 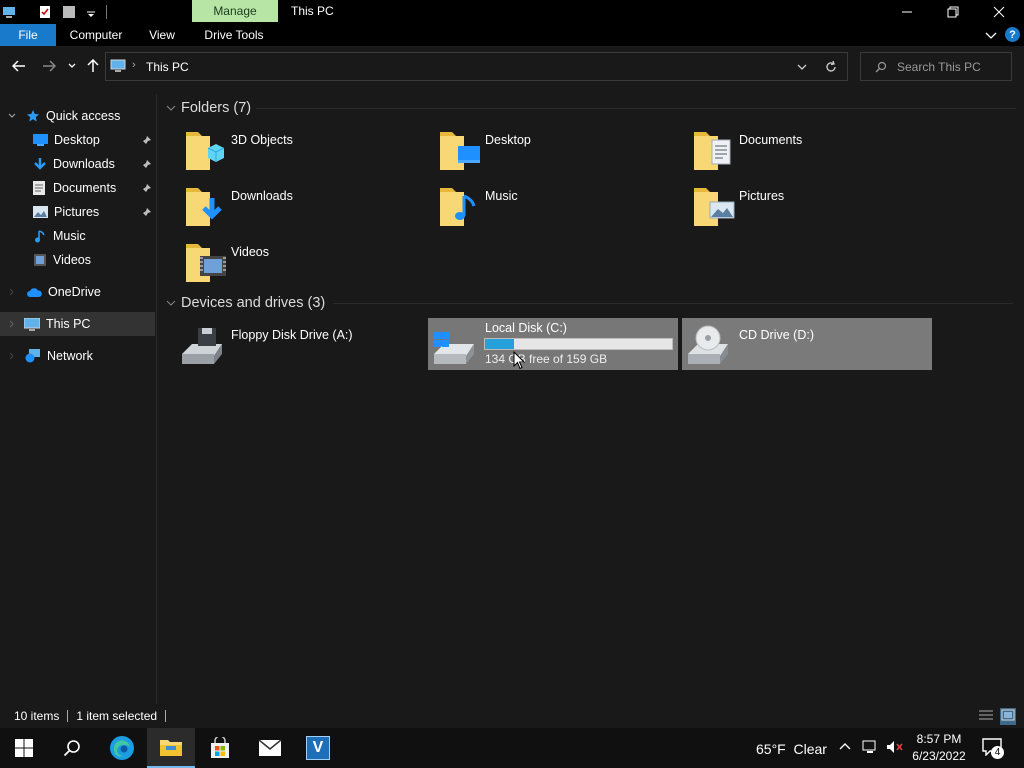 What do you see at coordinates (551, 207) in the screenshot?
I see `folder-music: Music` at bounding box center [551, 207].